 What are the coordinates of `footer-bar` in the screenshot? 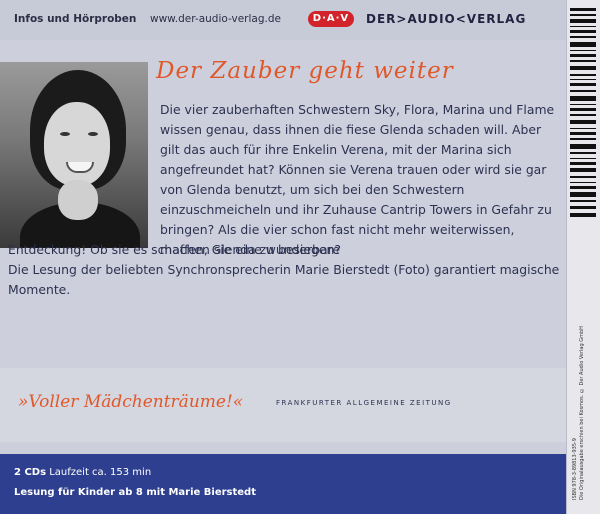 It's located at (283, 484).